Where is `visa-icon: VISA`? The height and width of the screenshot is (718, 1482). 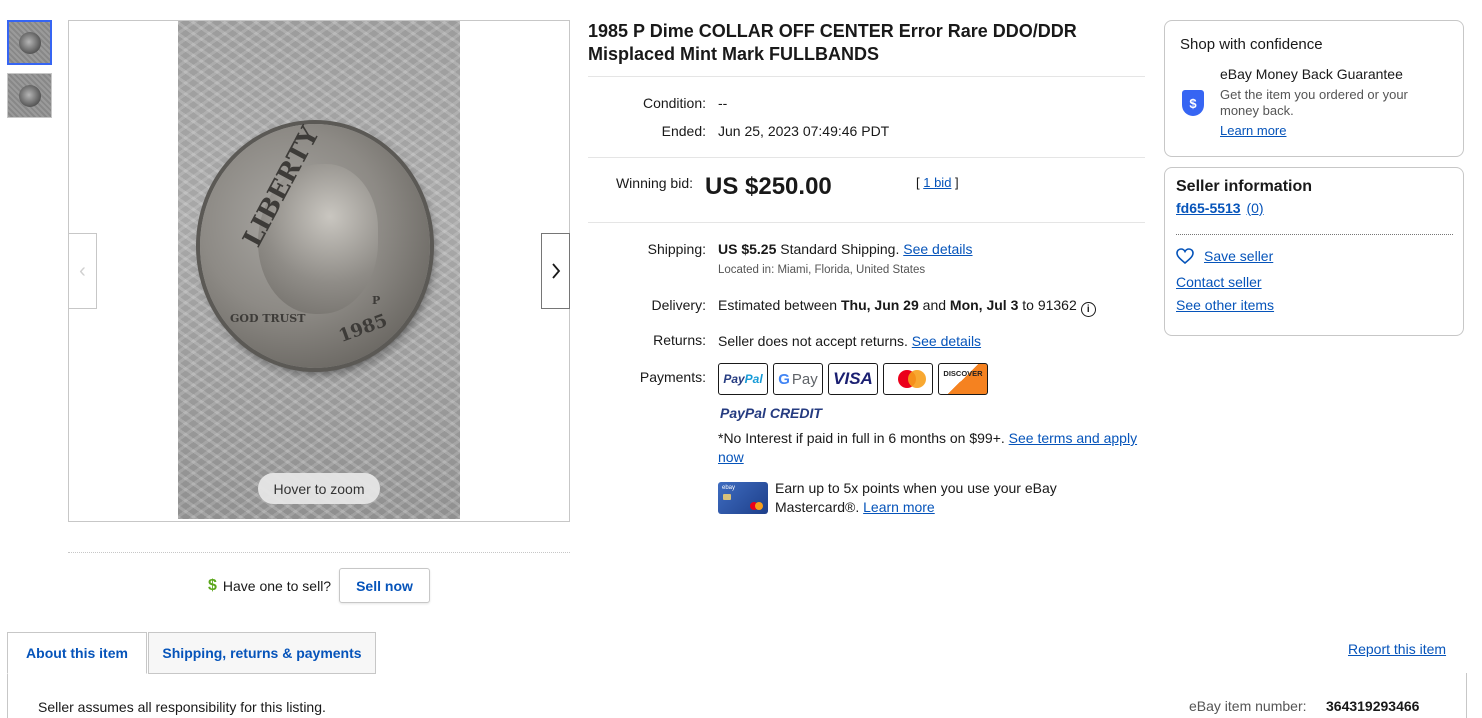
visa-icon: VISA is located at coordinates (853, 379).